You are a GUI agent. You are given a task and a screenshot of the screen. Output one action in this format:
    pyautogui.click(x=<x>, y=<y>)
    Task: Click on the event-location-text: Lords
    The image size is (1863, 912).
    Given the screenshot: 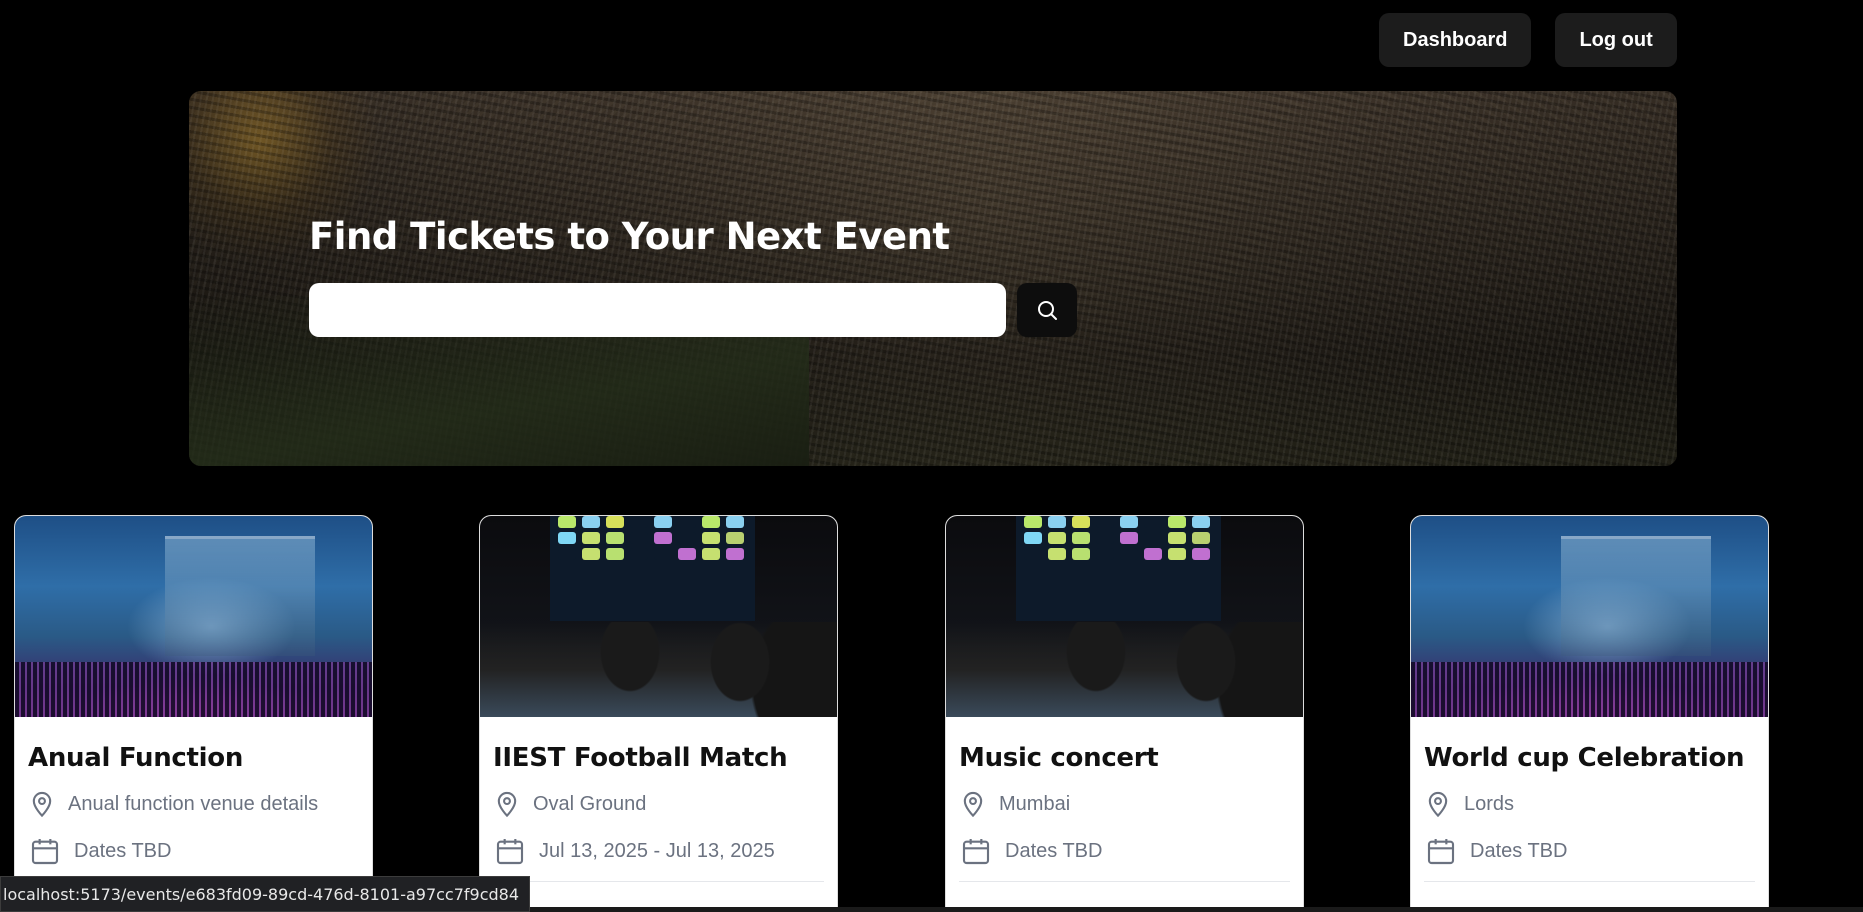 What is the action you would take?
    pyautogui.click(x=1489, y=803)
    